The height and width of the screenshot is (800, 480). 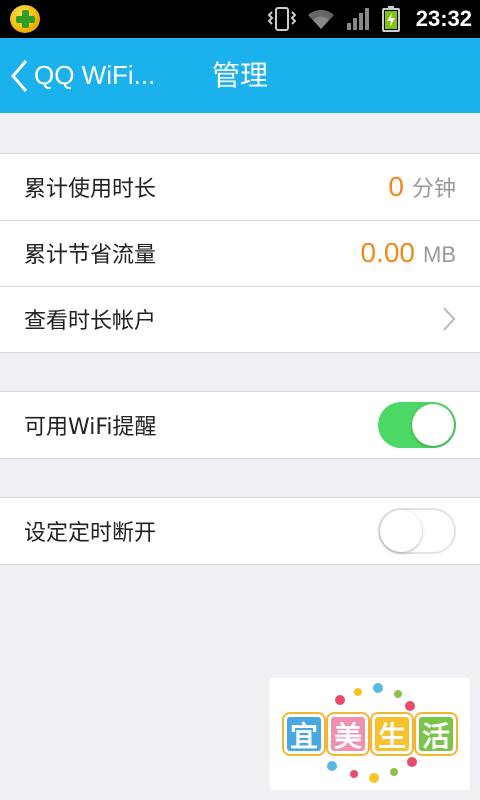 I want to click on timed-disconnect-row: 设定定时断开, so click(x=240, y=531).